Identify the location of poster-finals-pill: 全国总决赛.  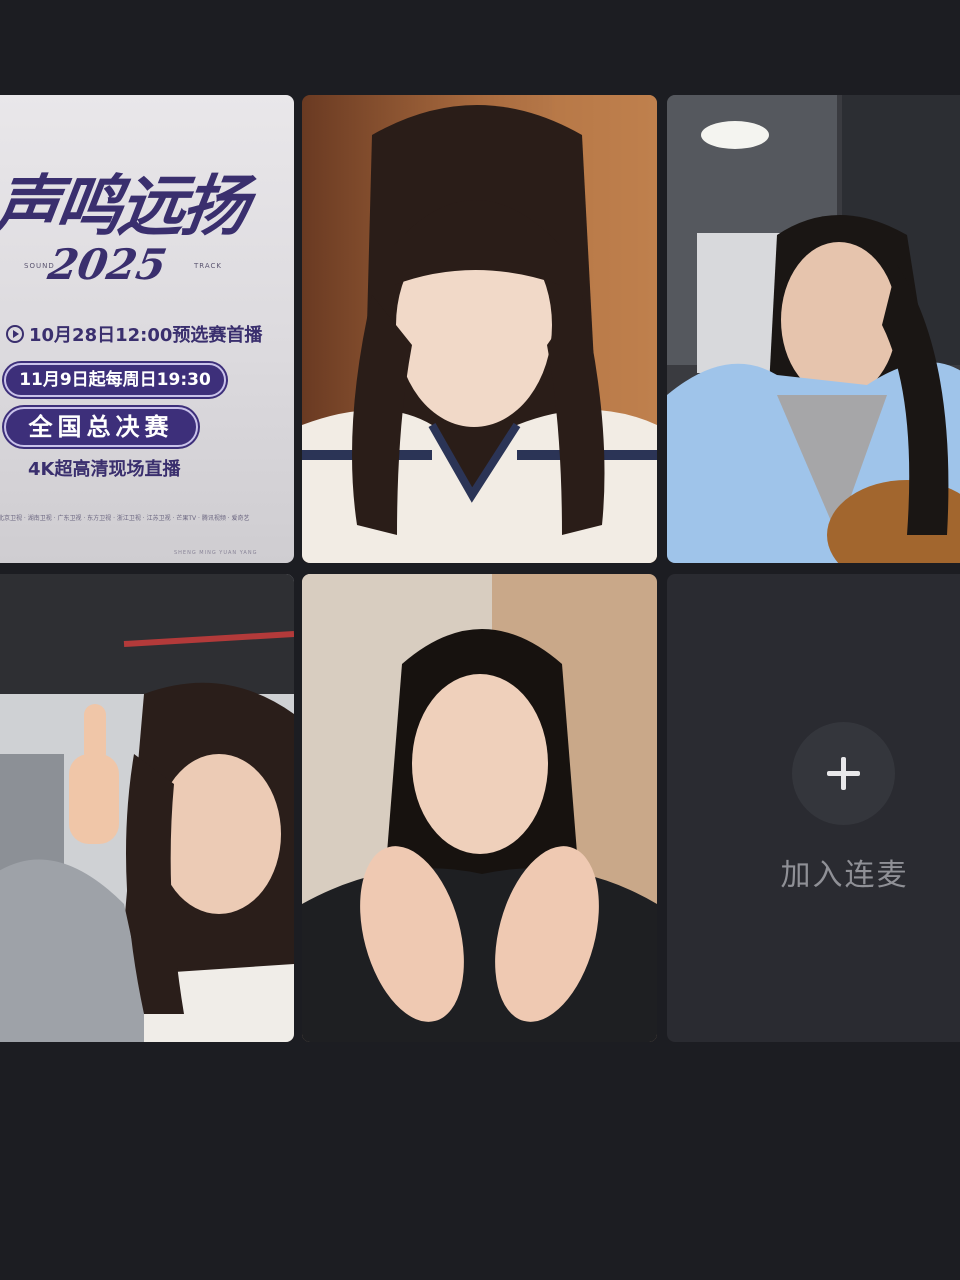
(101, 427).